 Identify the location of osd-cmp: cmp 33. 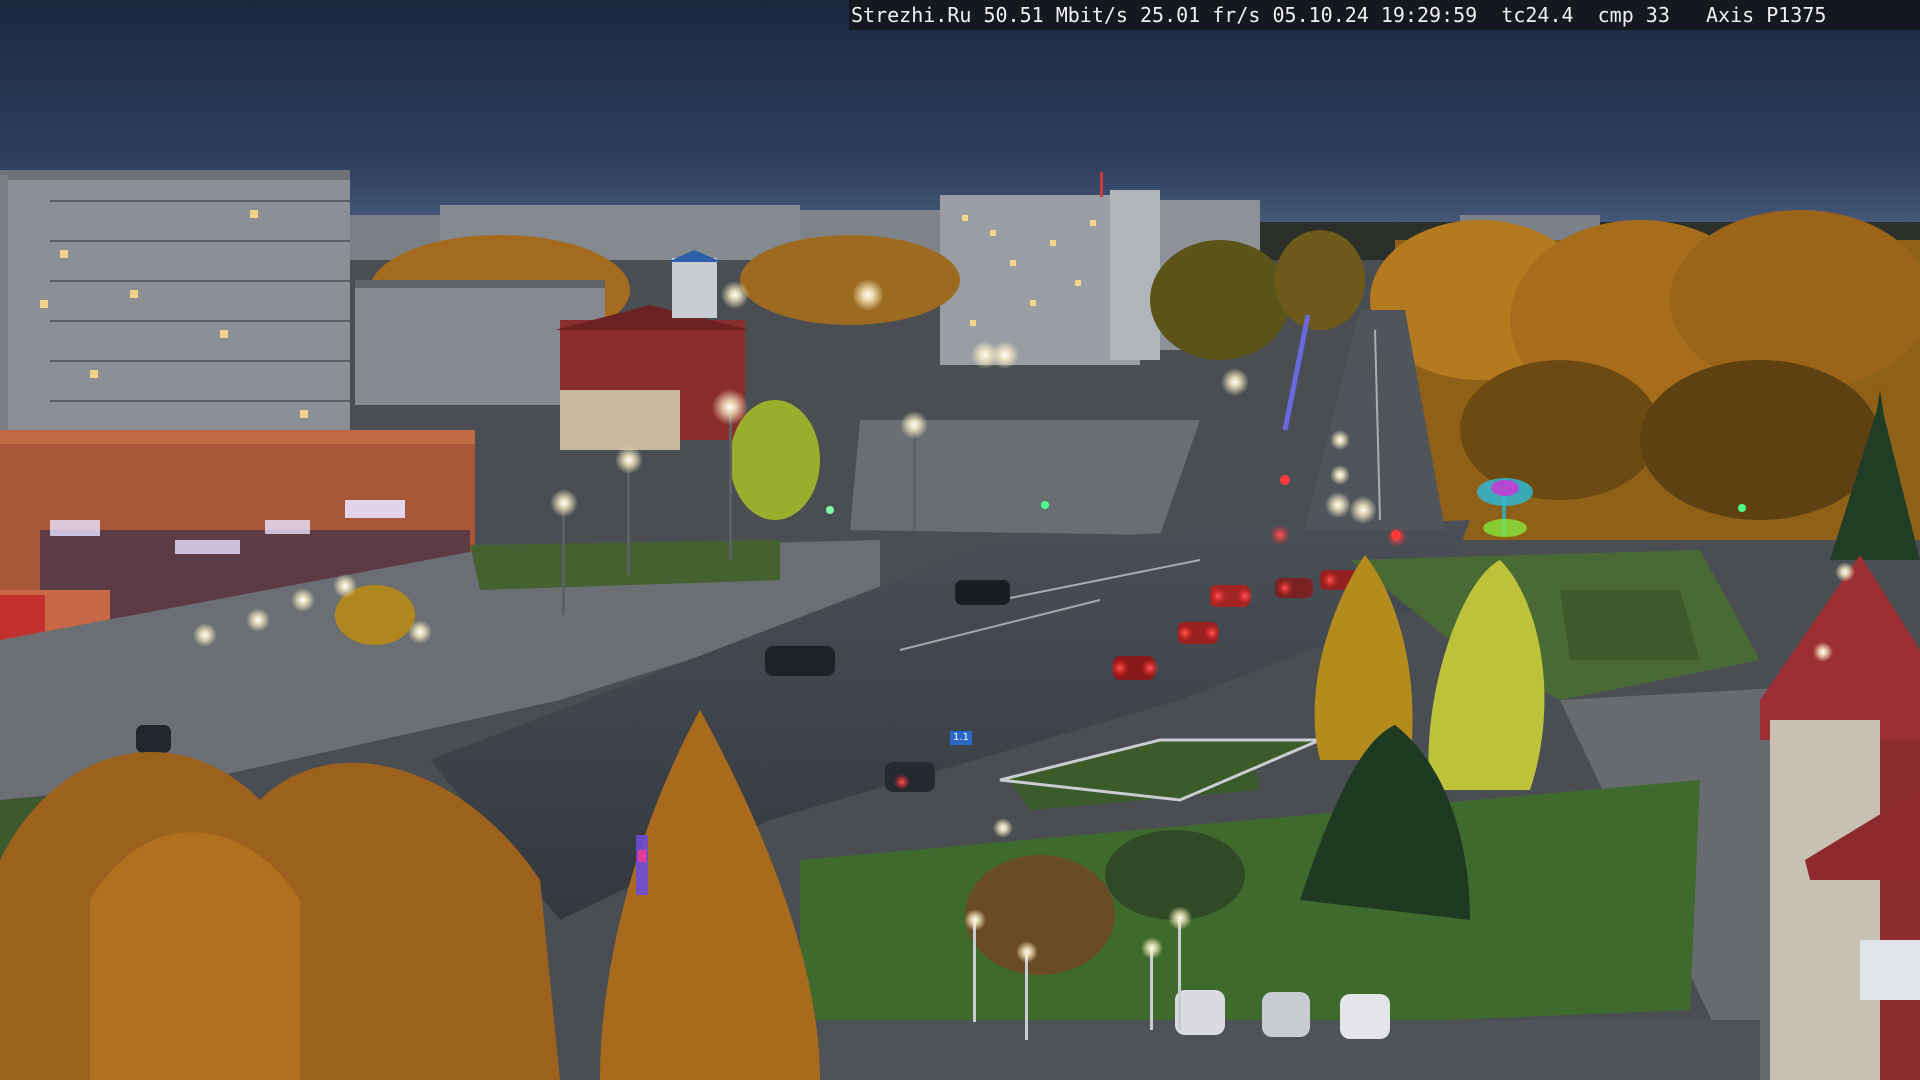
(1633, 15).